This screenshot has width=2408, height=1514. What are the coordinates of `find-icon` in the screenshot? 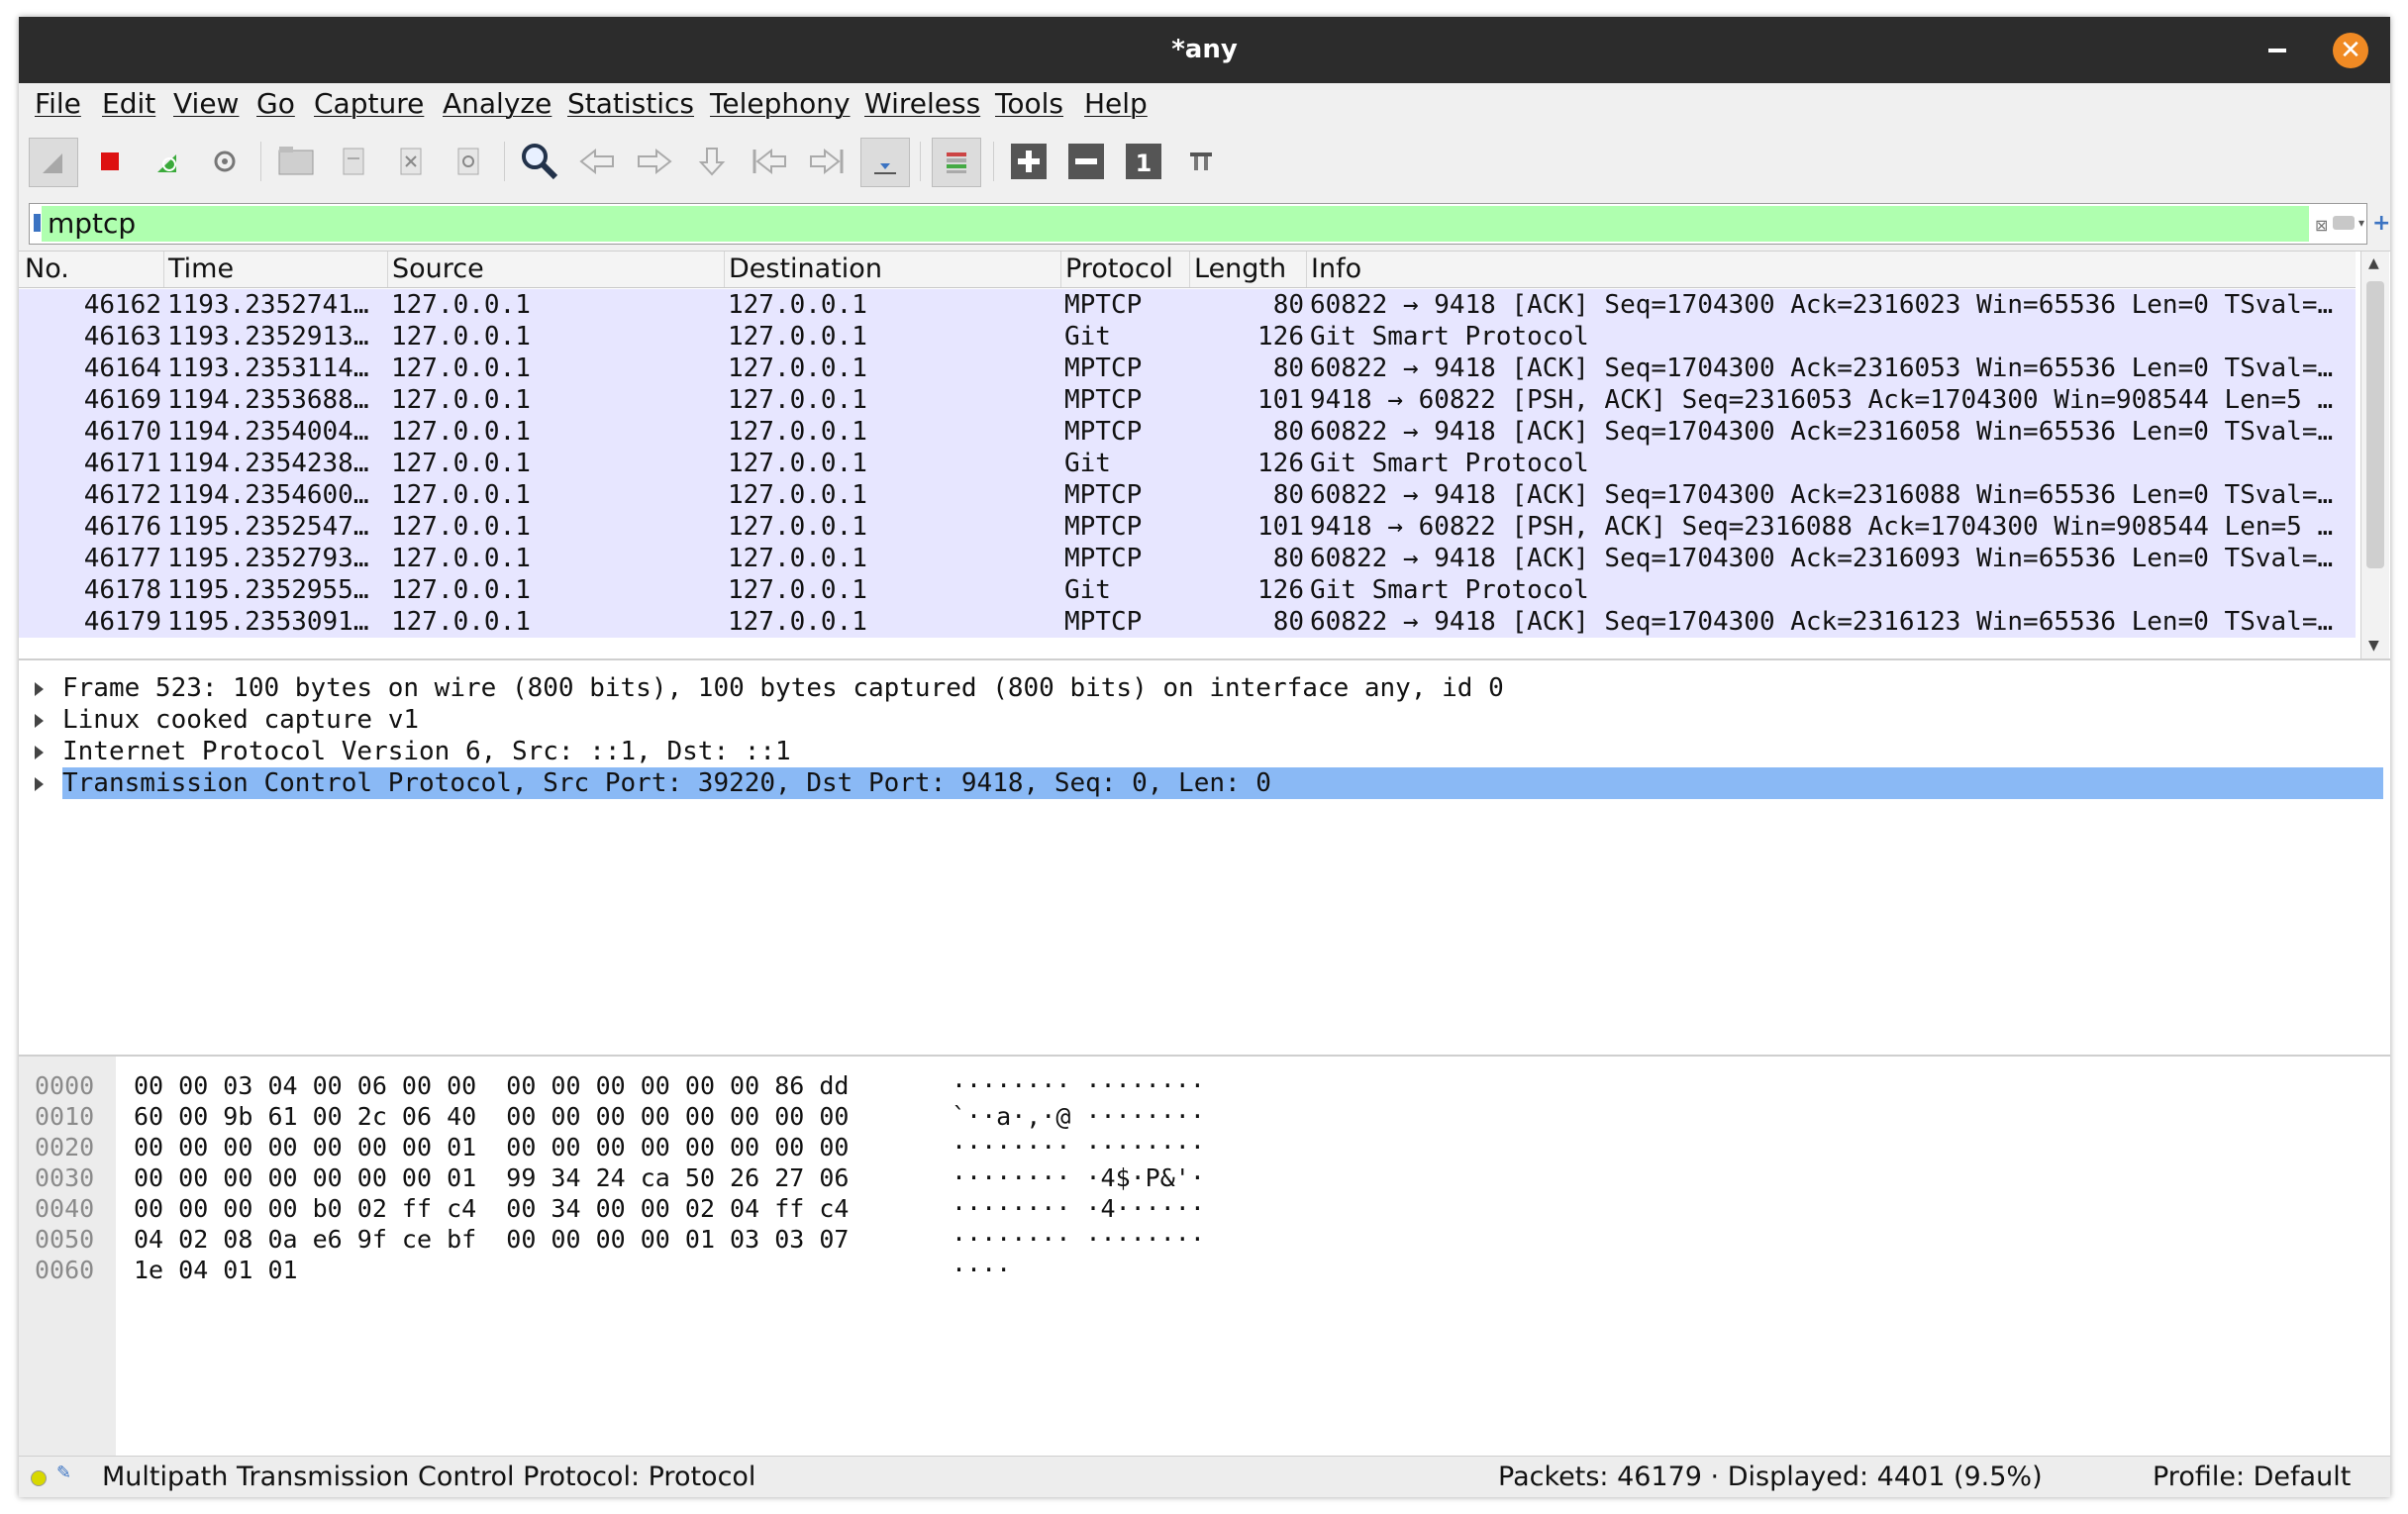 It's located at (539, 161).